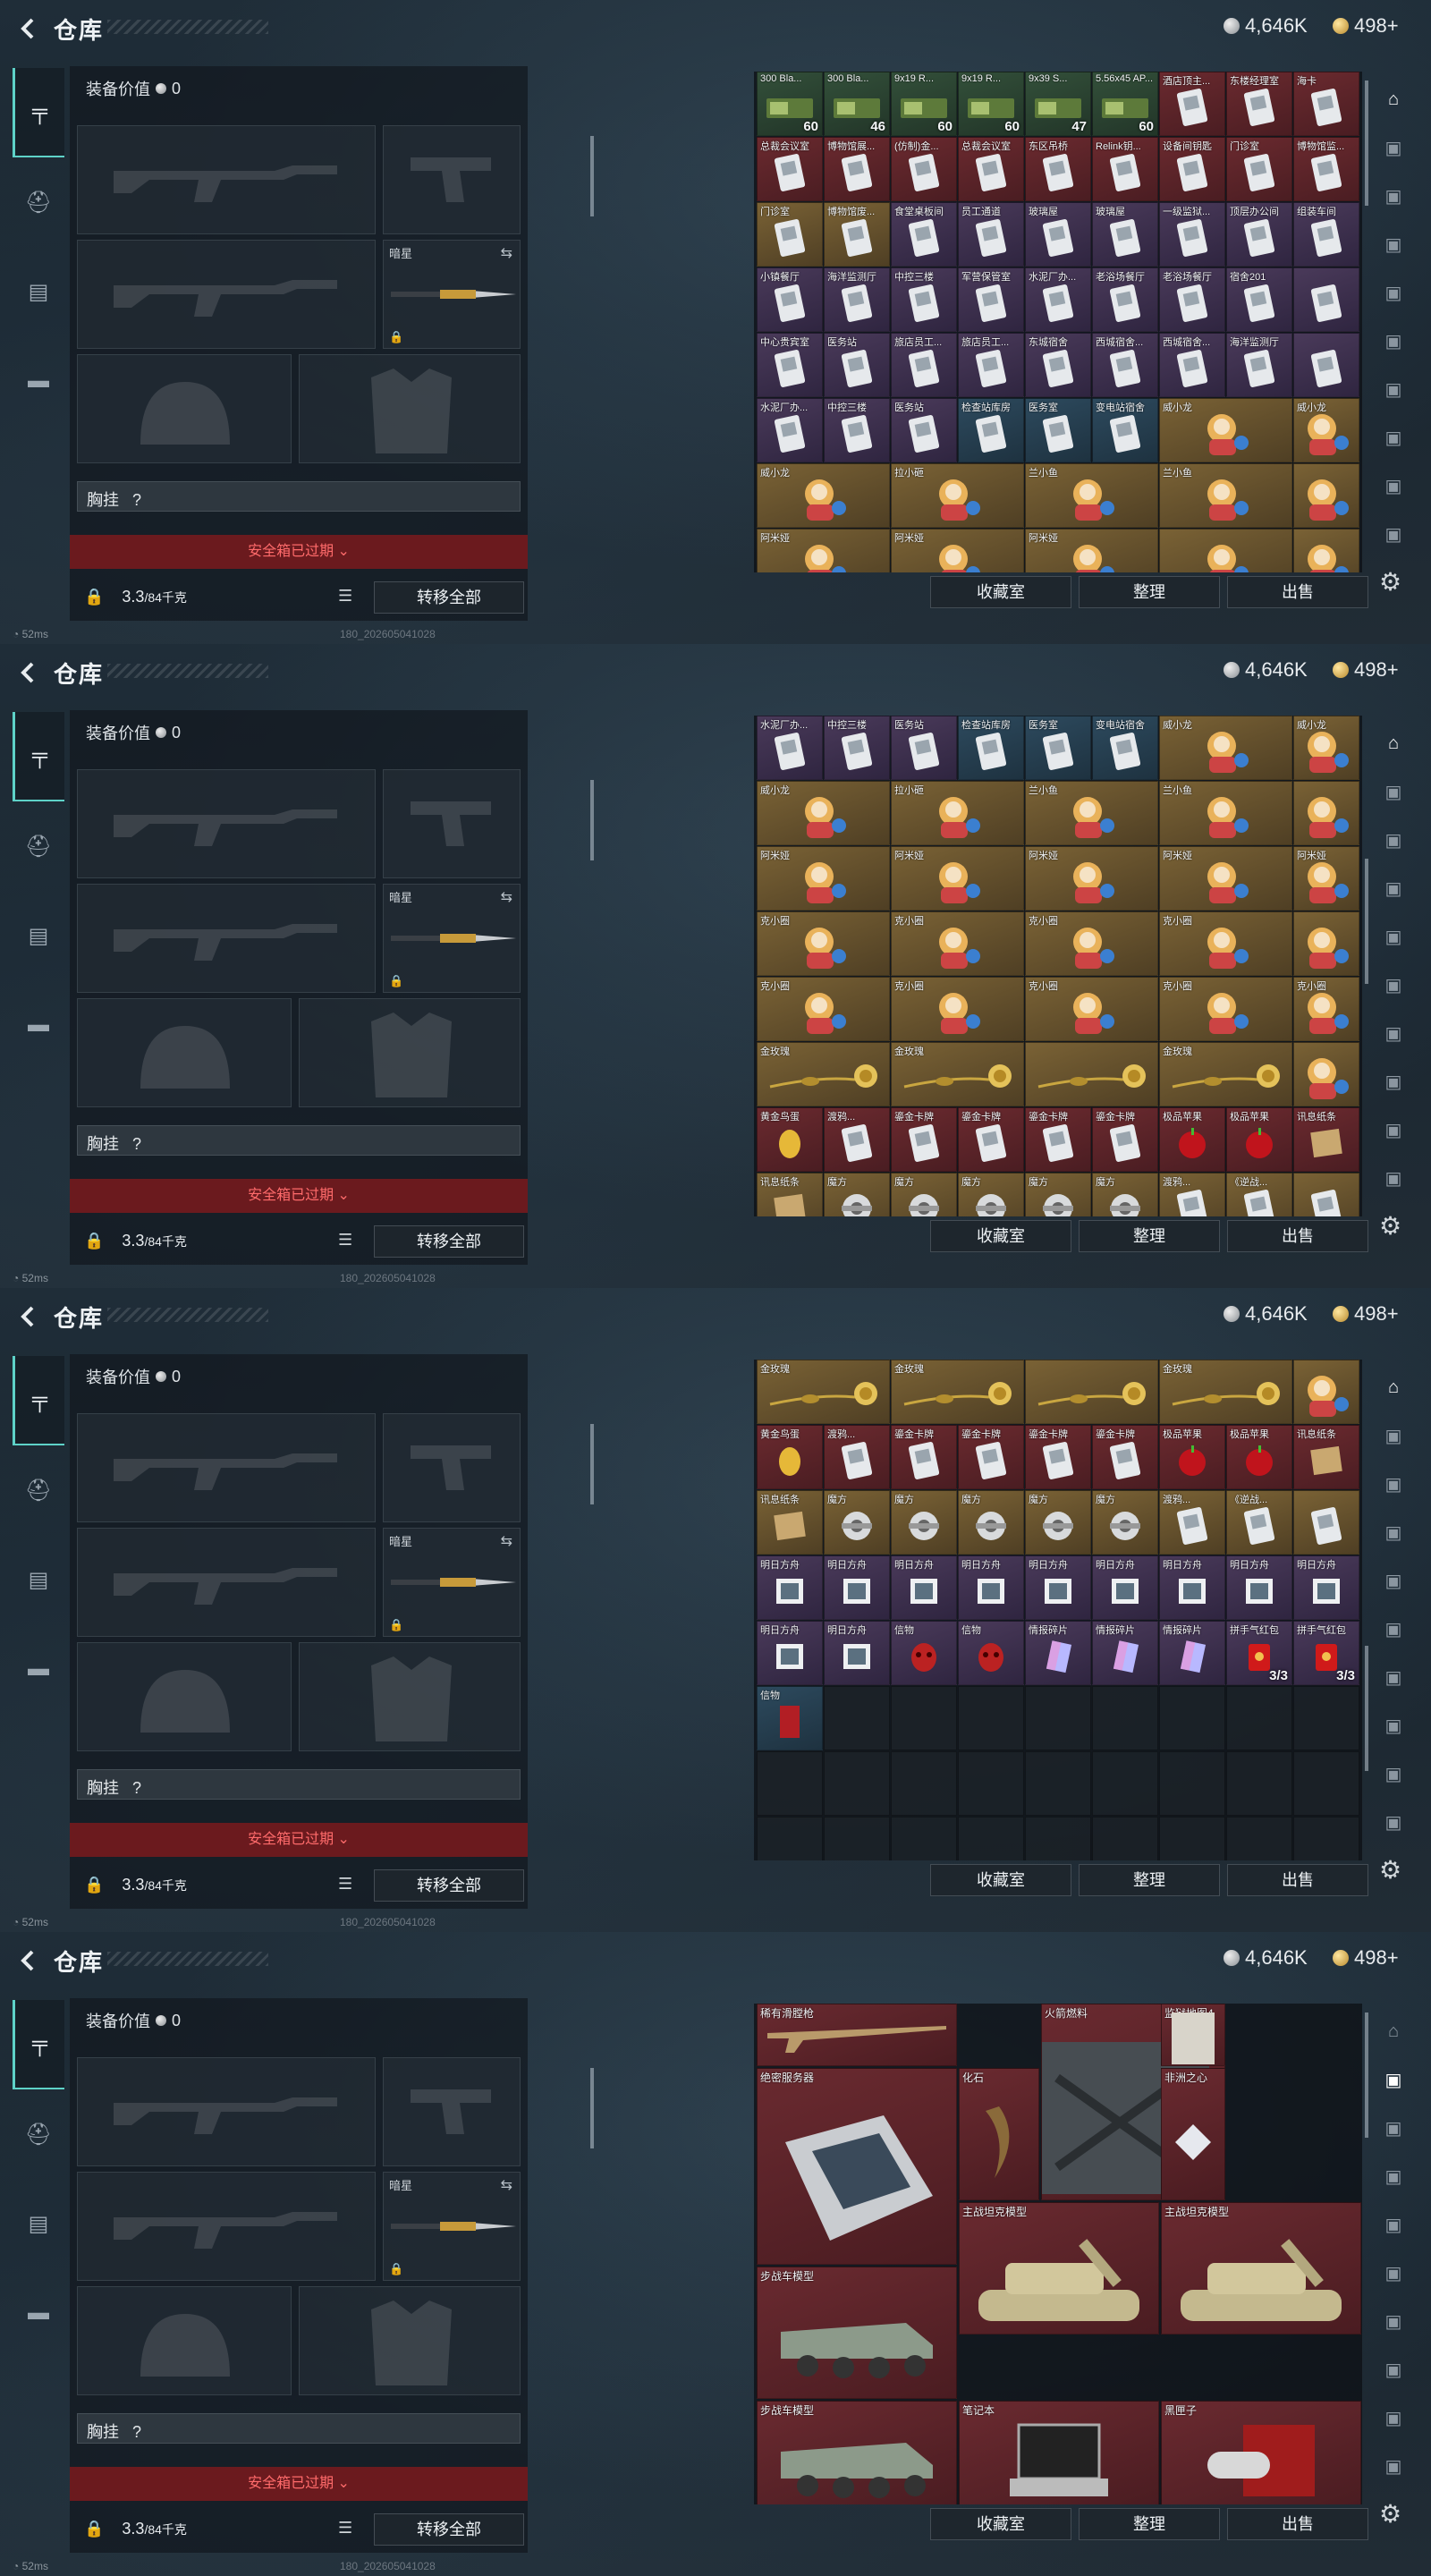  I want to click on inventory-item: 黄金鸟蛋, so click(790, 1139).